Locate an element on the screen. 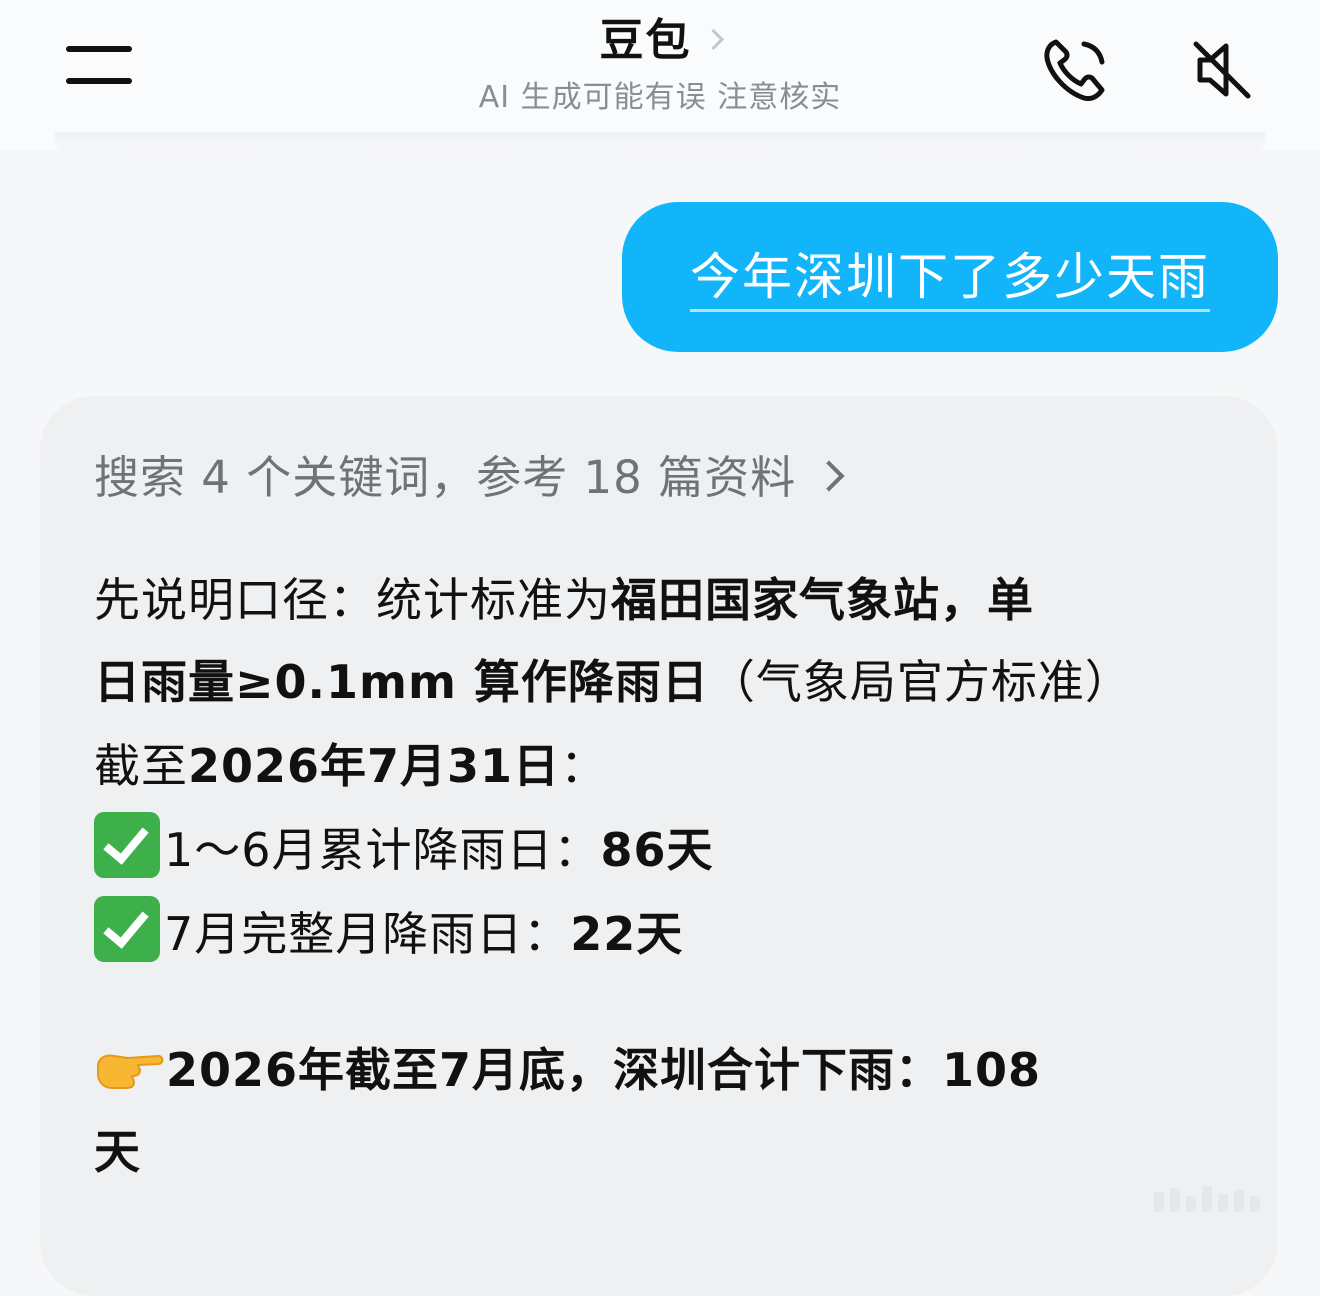 The width and height of the screenshot is (1320, 1296). reply-line-2: 日雨量≥0.1mm 算作降雨日（气象局官方标准） is located at coordinates (613, 682).